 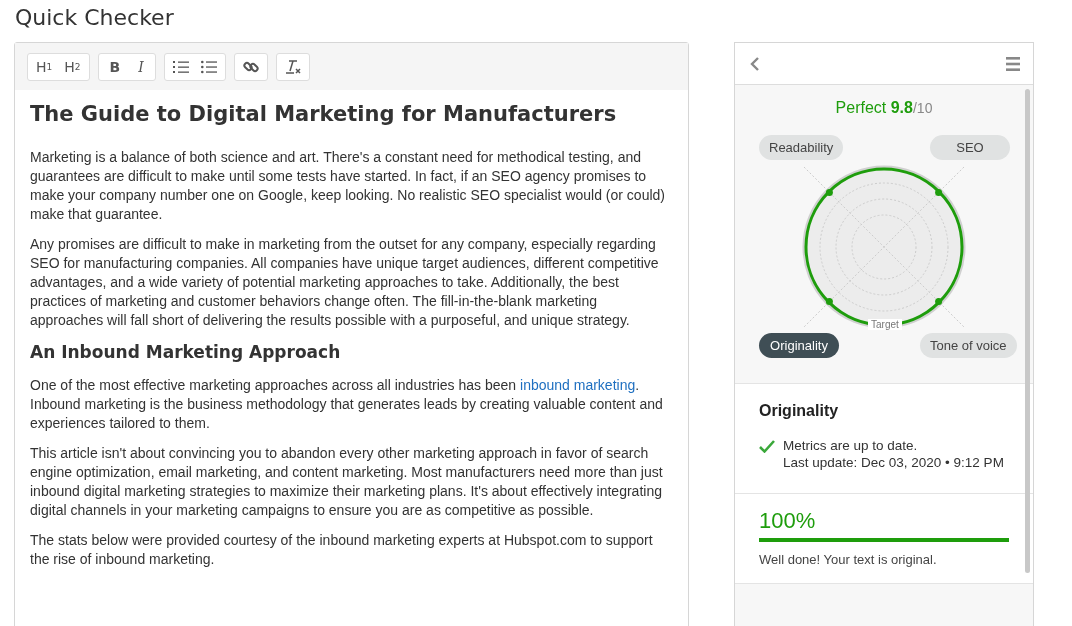 What do you see at coordinates (115, 66) in the screenshot?
I see `bold-button: B` at bounding box center [115, 66].